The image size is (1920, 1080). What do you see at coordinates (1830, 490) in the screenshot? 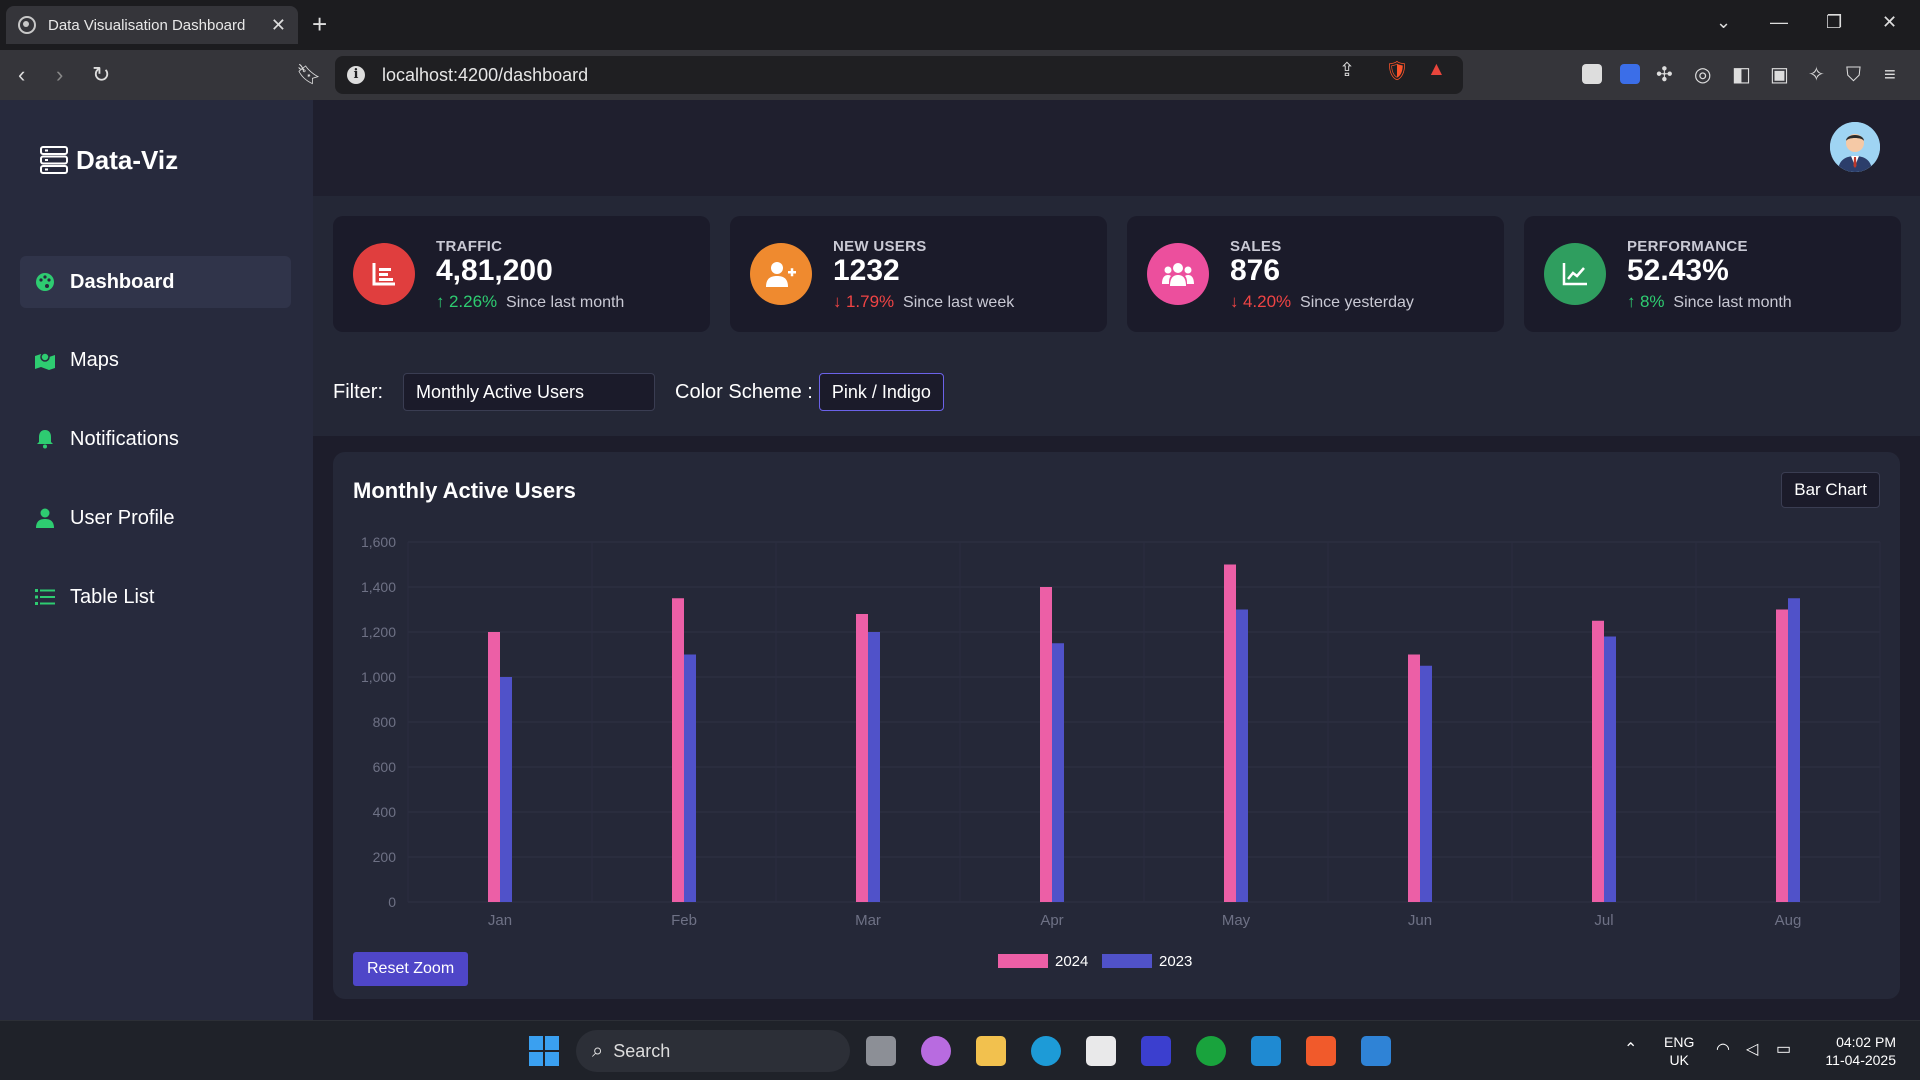
I see `chart-type-select: Bar Chart` at bounding box center [1830, 490].